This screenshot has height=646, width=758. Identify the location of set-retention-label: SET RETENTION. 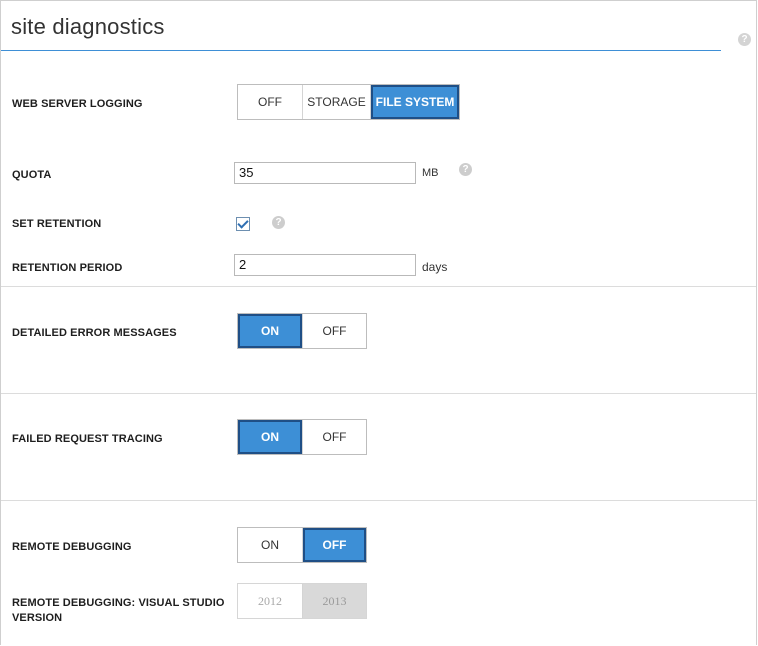
(57, 224).